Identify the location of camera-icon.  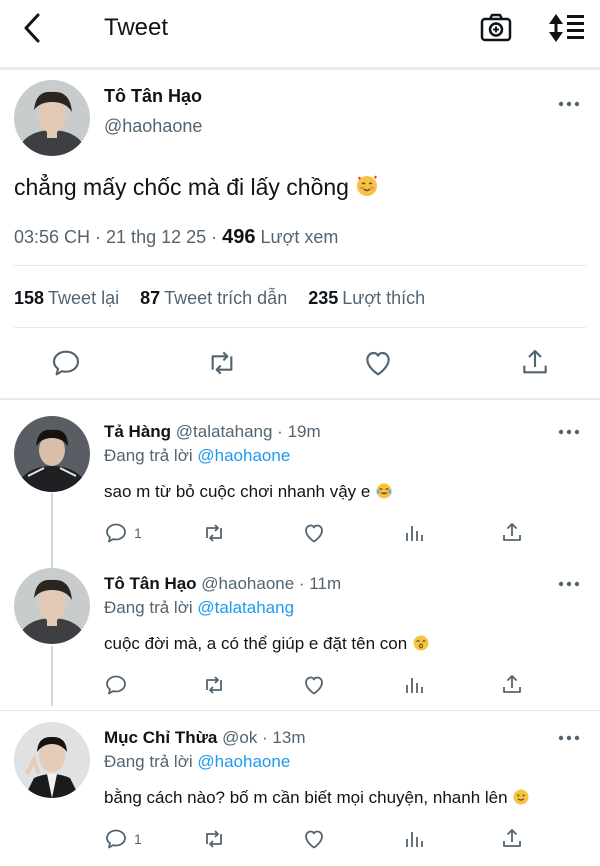
(496, 27).